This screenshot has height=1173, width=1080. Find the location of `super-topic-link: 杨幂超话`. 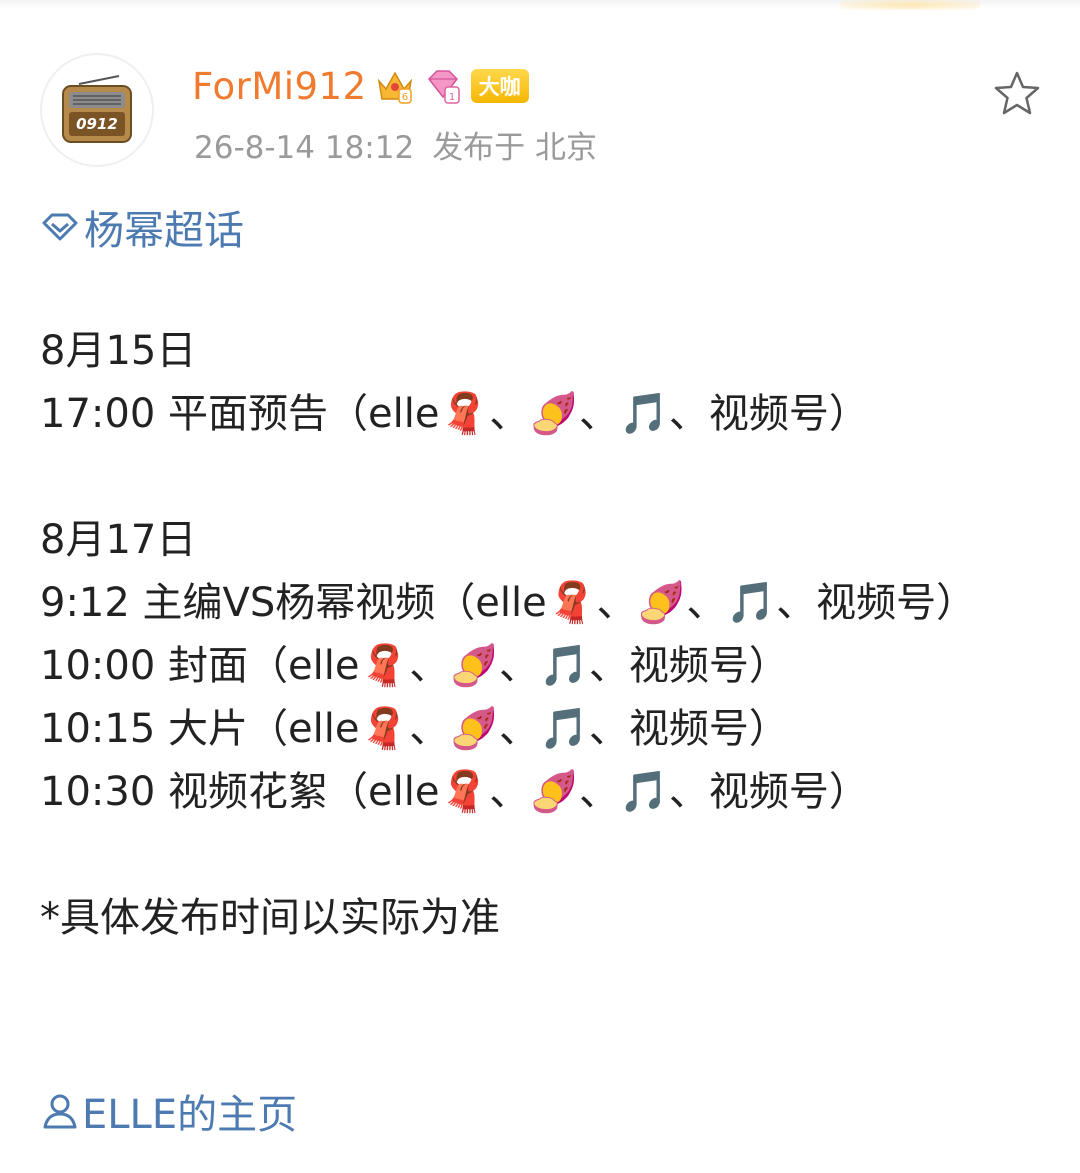

super-topic-link: 杨幂超话 is located at coordinates (142, 227).